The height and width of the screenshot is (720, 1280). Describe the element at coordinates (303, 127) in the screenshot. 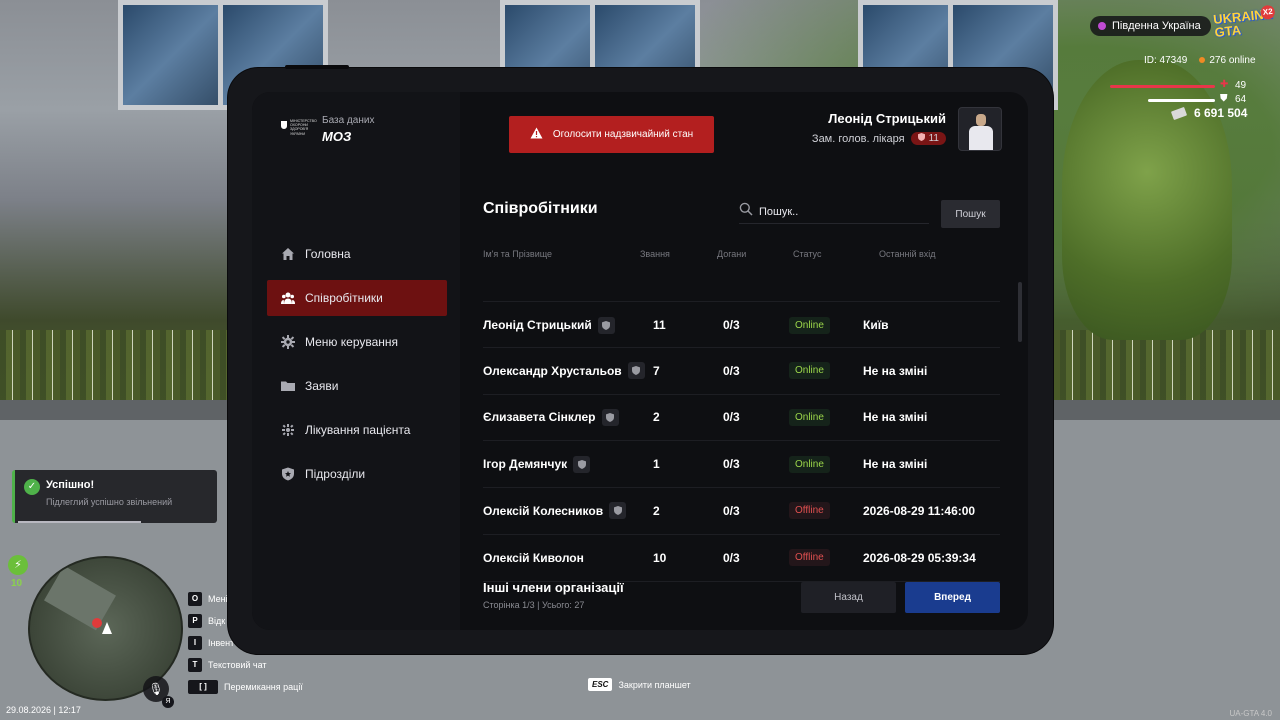

I see `org-logo-text: МІНІСТЕРСТВО ОХОРОНИ ЗДОРОВ'Я УКРАЇНИ` at that location.